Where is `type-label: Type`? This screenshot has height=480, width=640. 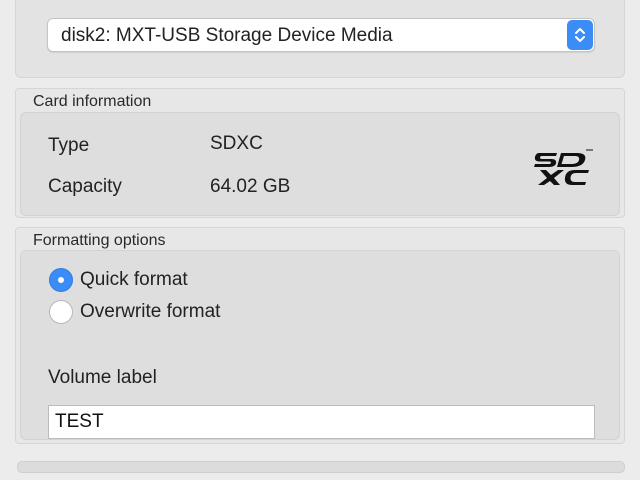
type-label: Type is located at coordinates (69, 145).